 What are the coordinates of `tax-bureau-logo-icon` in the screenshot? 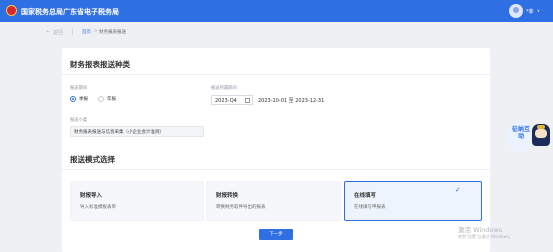 It's located at (11, 10).